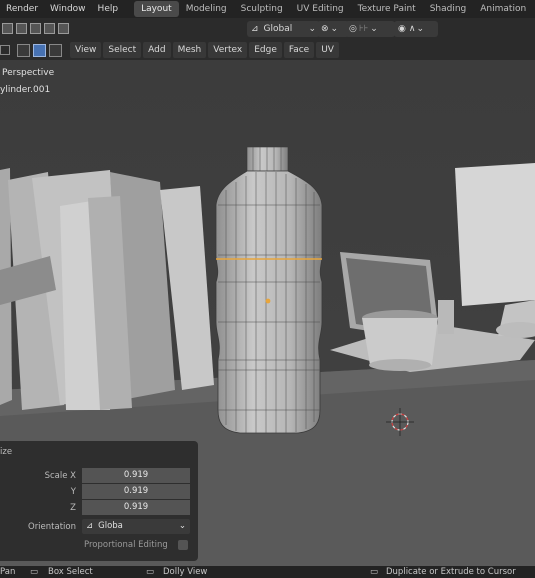 The image size is (535, 578). I want to click on bottle-mesh, so click(269, 290).